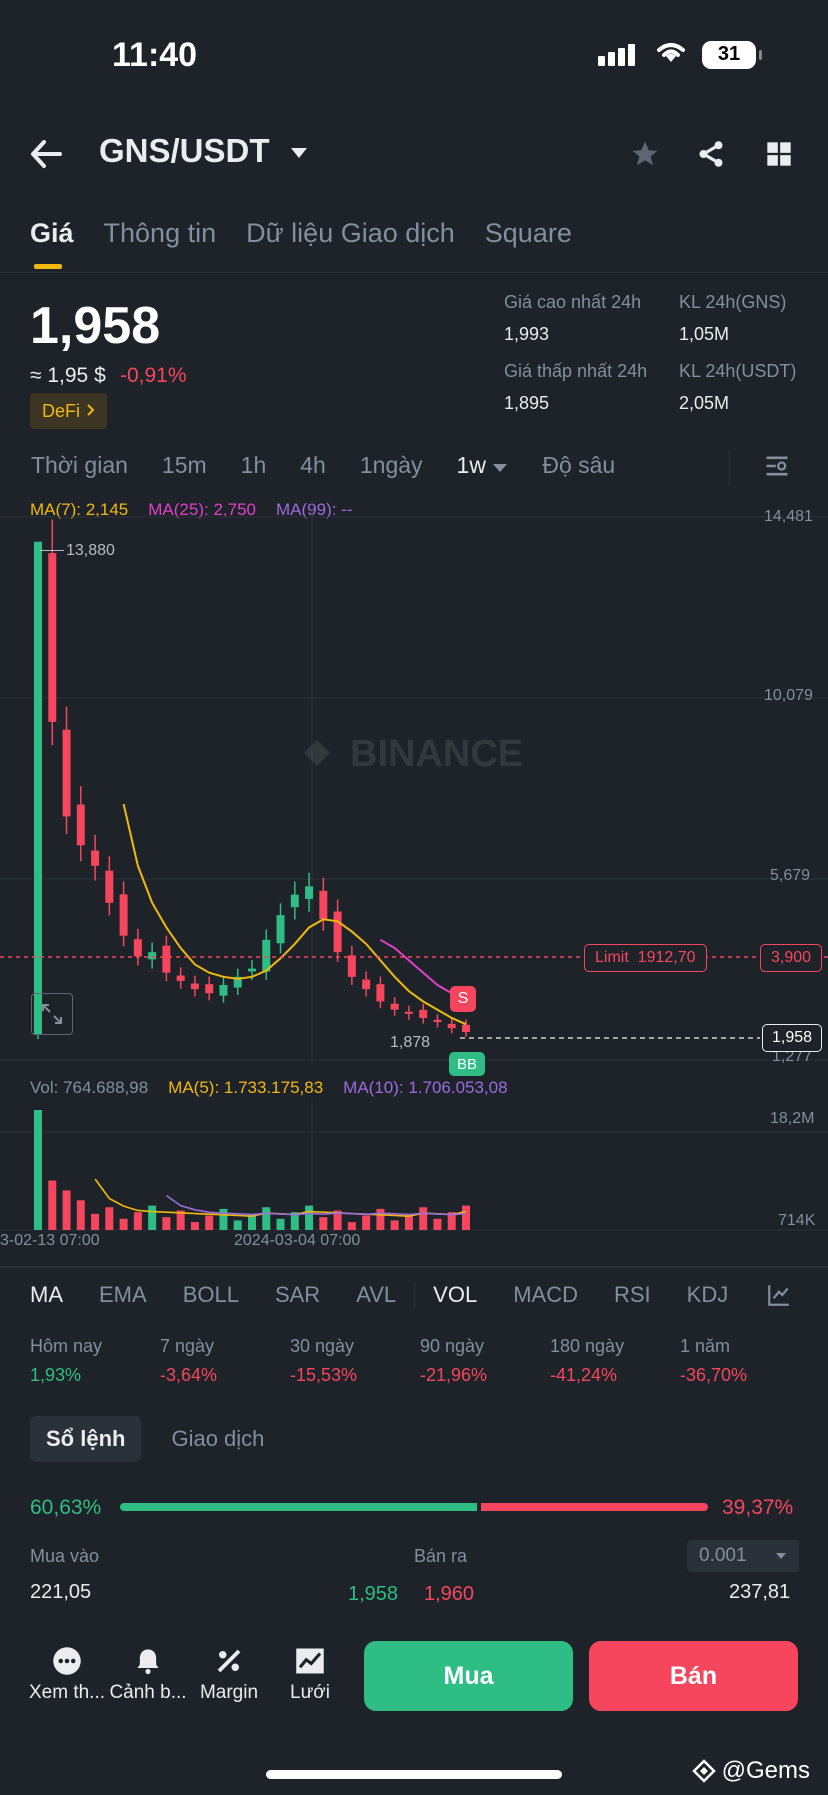  What do you see at coordinates (254, 465) in the screenshot?
I see `tf-1h: 1h` at bounding box center [254, 465].